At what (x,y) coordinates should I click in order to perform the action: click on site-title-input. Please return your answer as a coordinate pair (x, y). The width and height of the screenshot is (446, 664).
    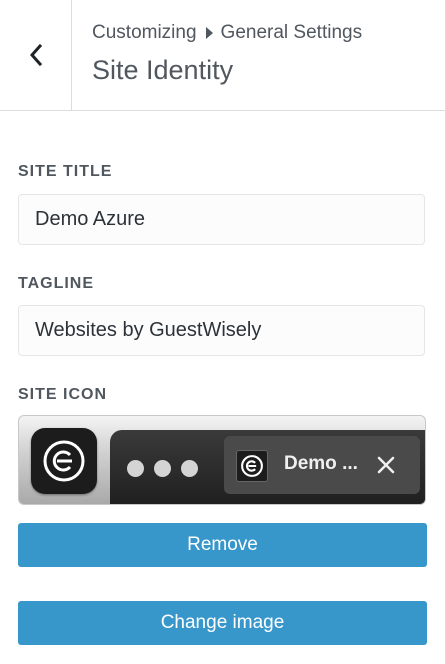
    Looking at the image, I should click on (221, 219).